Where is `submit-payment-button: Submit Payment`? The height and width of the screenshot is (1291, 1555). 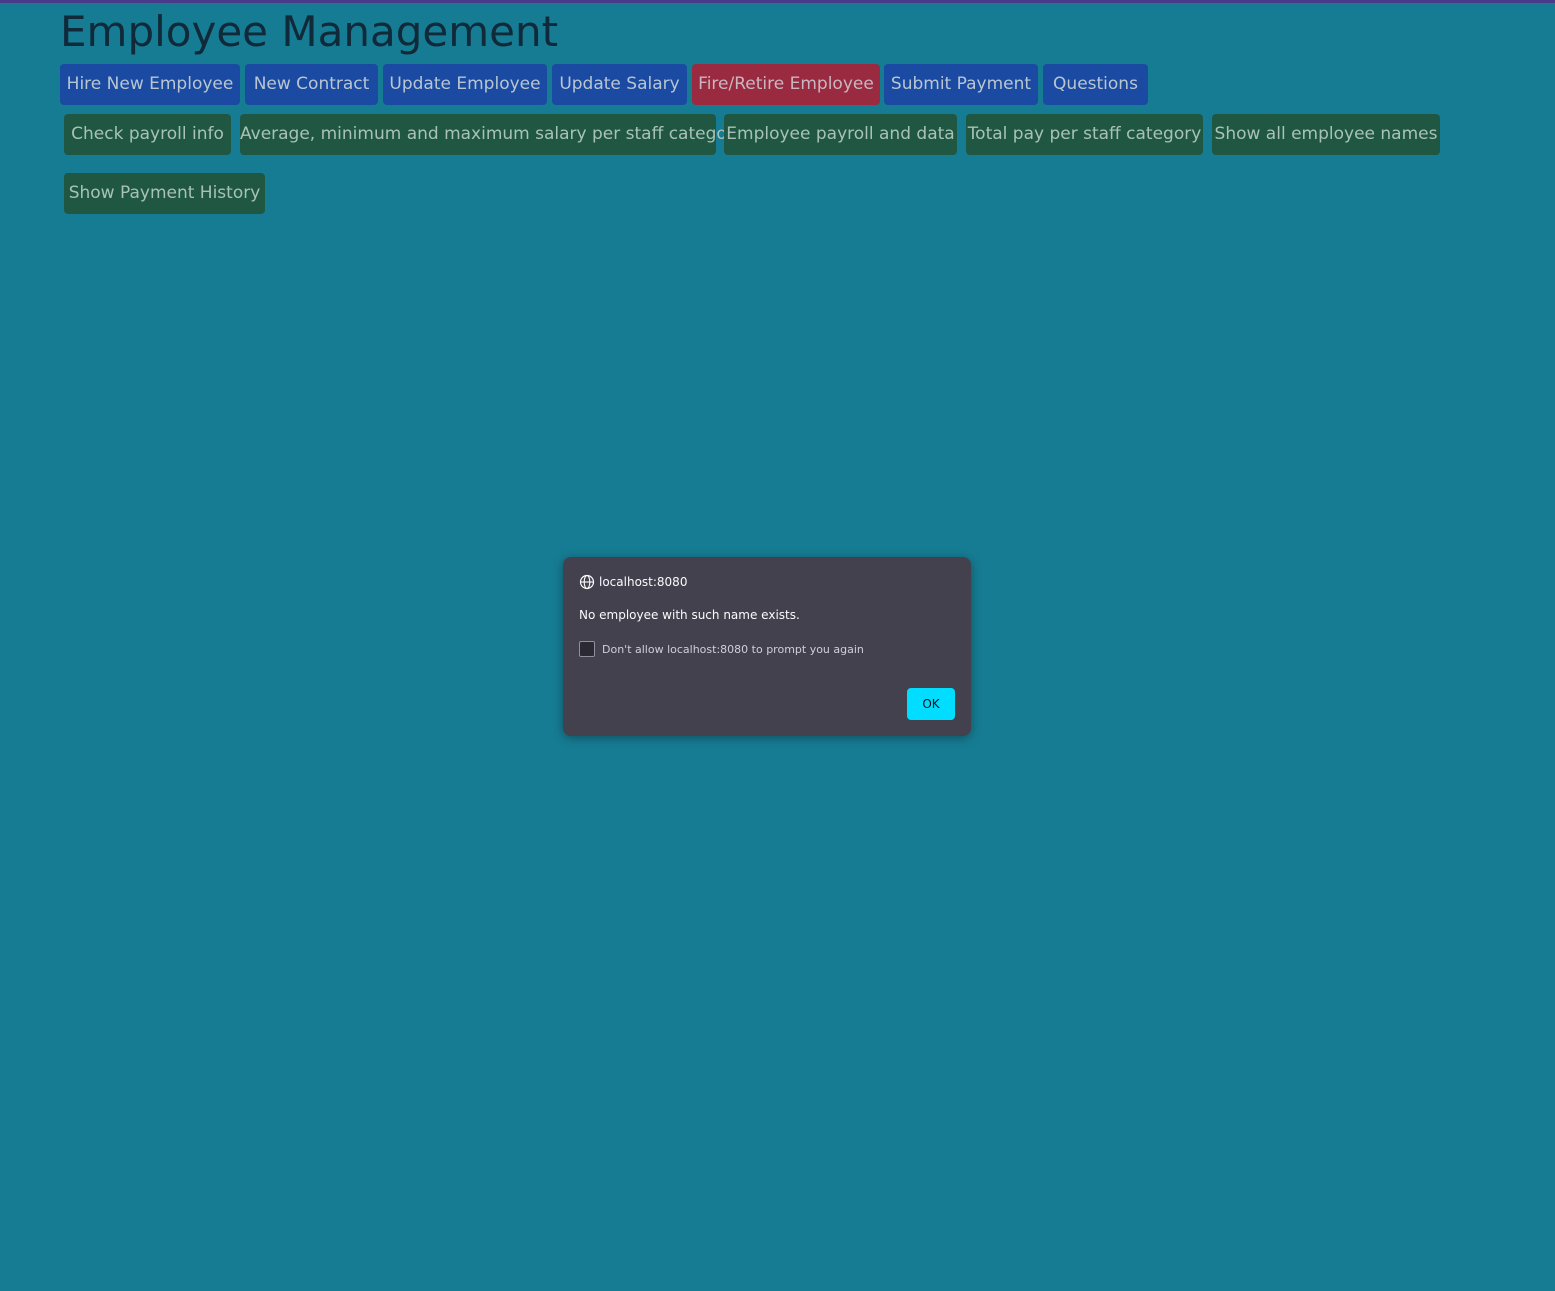
submit-payment-button: Submit Payment is located at coordinates (961, 84).